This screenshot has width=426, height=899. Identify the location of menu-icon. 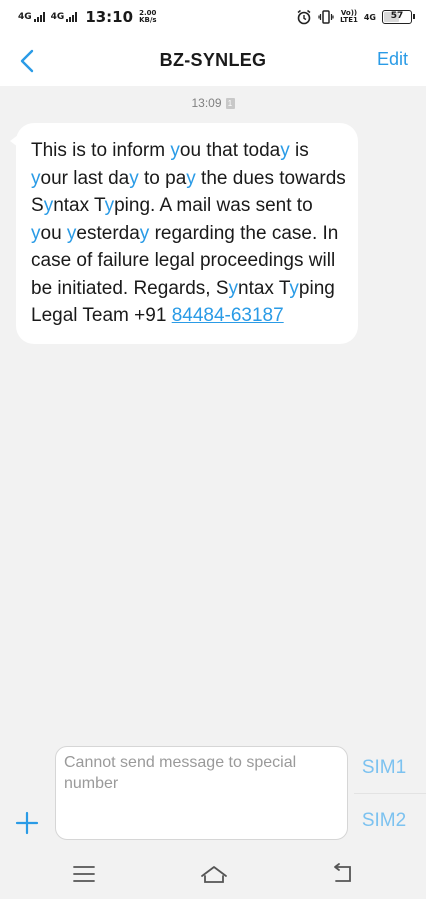
(84, 874).